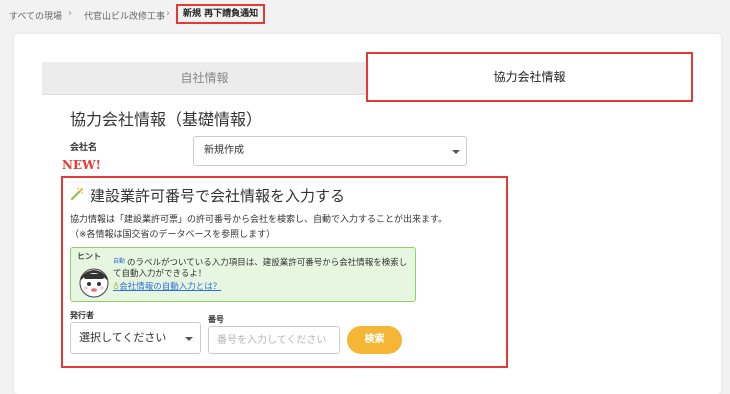 The width and height of the screenshot is (730, 394). I want to click on auto-fill-help-link: ♁会社情報の自動入力とは？, so click(167, 286).